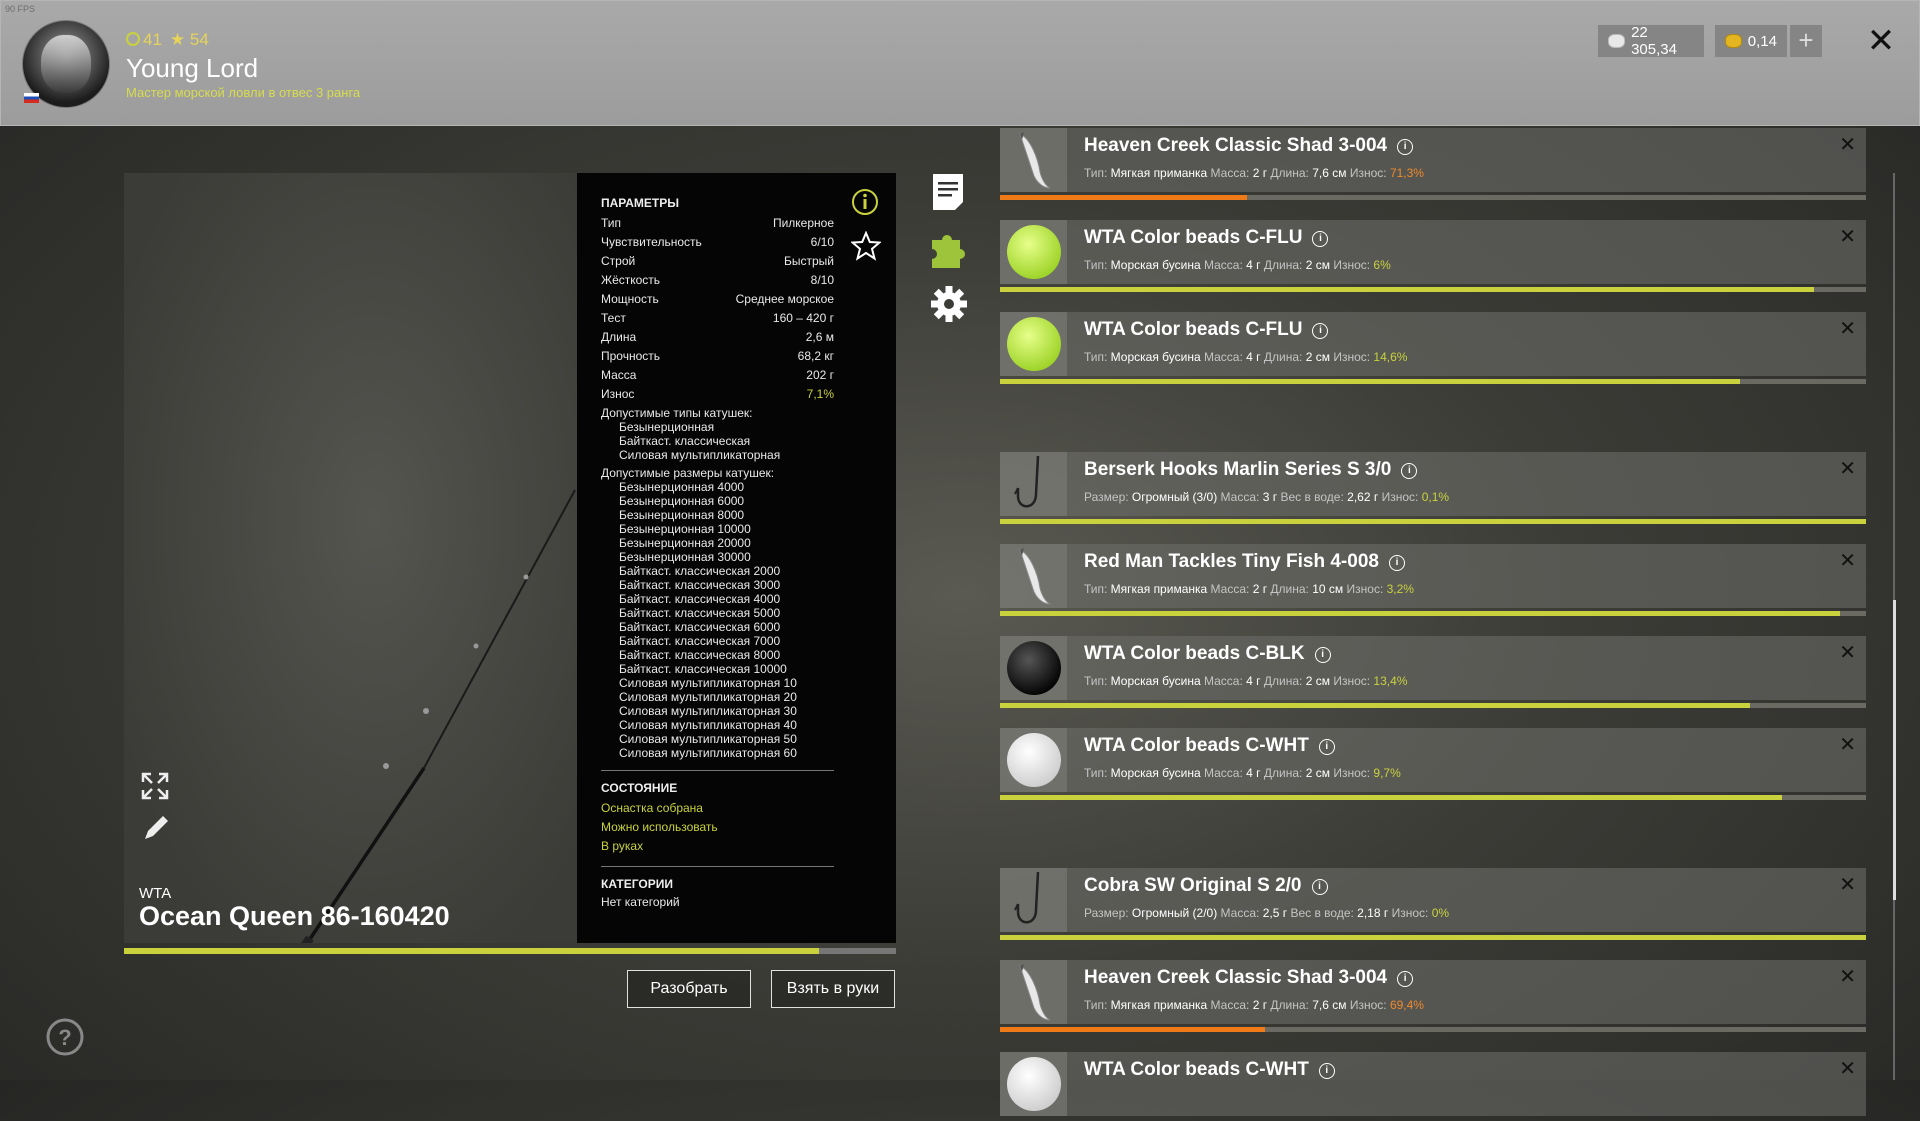 The width and height of the screenshot is (1920, 1121). What do you see at coordinates (1881, 41) in the screenshot?
I see `close-icon: ✕` at bounding box center [1881, 41].